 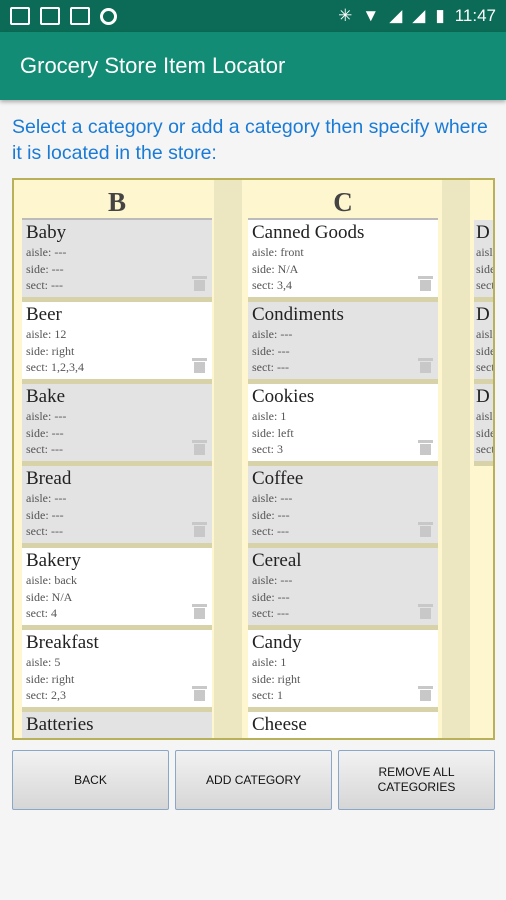 What do you see at coordinates (475, 15) in the screenshot?
I see `clock: 11:47` at bounding box center [475, 15].